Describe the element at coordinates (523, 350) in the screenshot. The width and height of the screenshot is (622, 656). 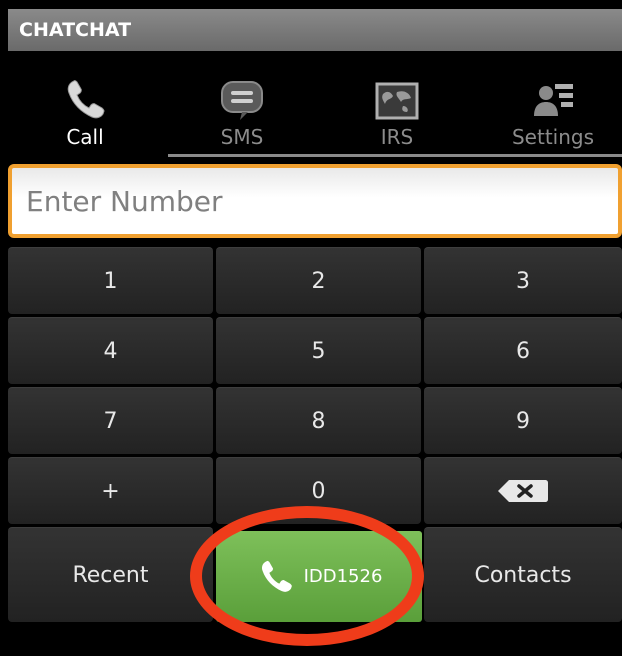
I see `key-6: 6` at that location.